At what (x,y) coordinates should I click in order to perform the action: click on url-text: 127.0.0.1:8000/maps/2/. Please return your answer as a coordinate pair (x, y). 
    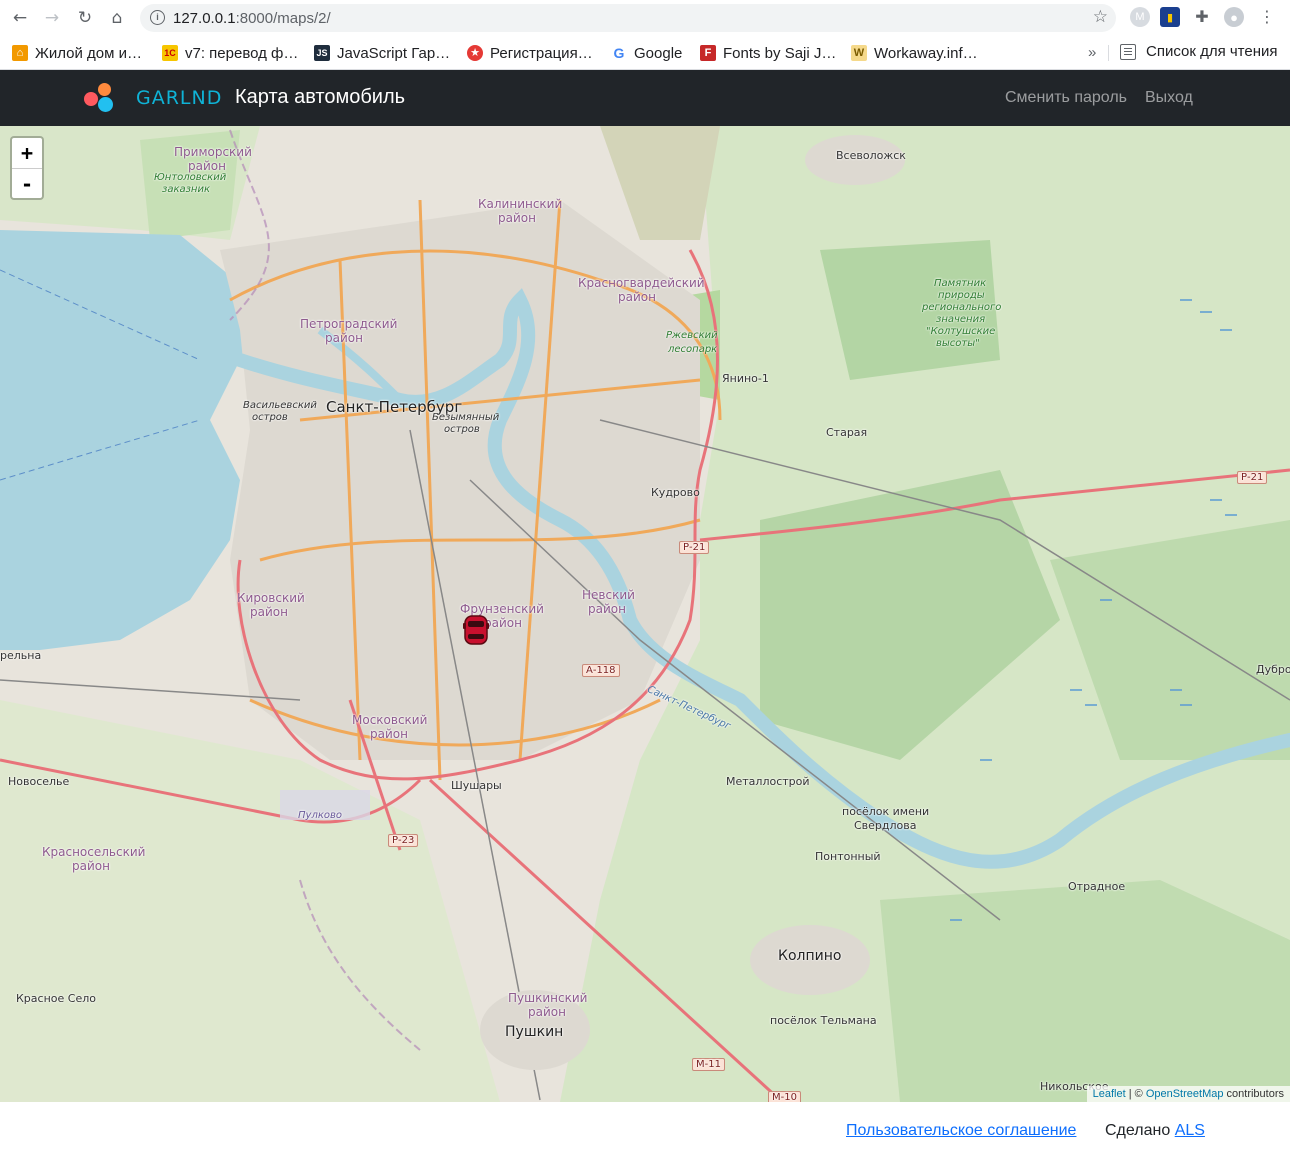
    Looking at the image, I should click on (252, 18).